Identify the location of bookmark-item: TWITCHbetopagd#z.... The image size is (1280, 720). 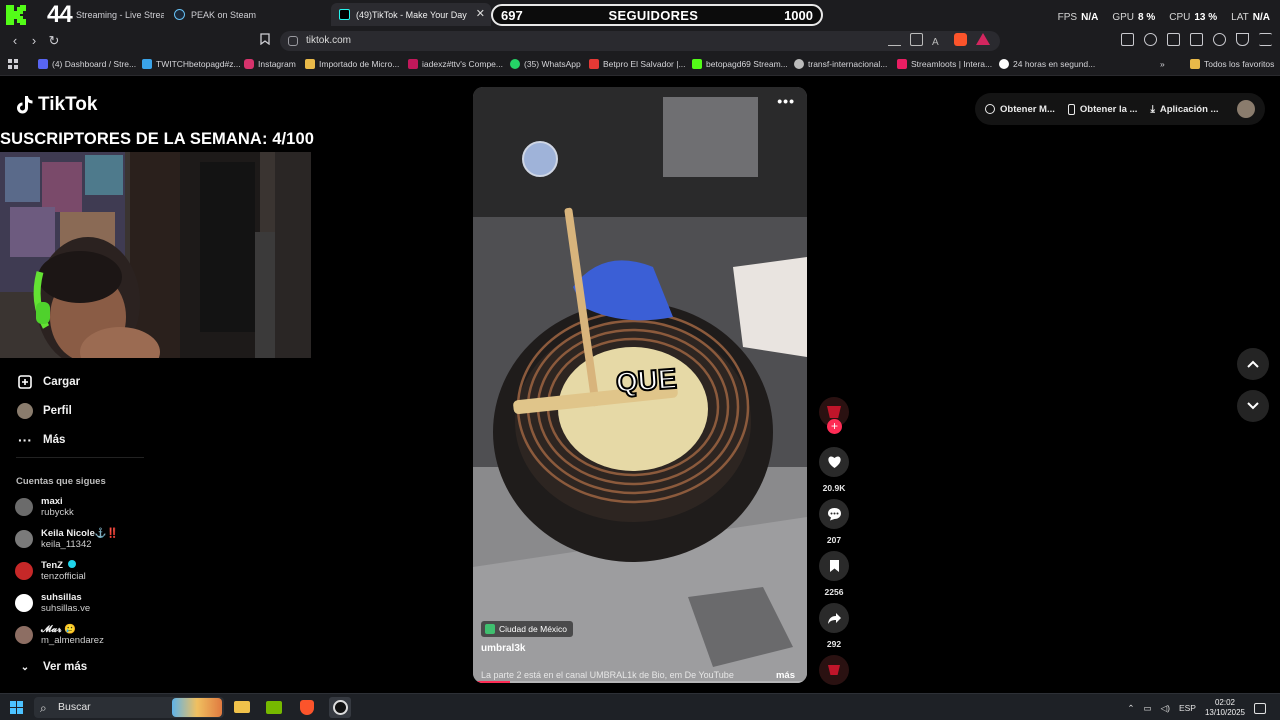
(191, 64).